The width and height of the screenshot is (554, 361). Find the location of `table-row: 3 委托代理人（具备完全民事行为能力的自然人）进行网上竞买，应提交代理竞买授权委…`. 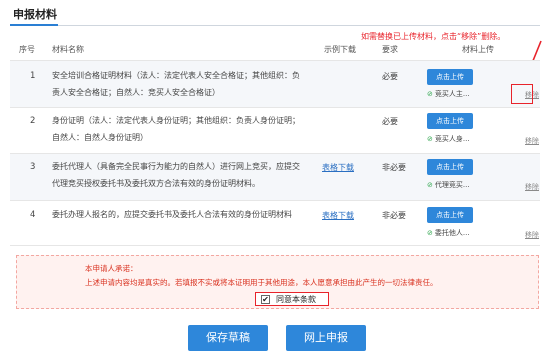

table-row: 3 委托代理人（具备完全民事行为能力的自然人）进行网上竞买，应提交代理竞买授权委… is located at coordinates (275, 176).